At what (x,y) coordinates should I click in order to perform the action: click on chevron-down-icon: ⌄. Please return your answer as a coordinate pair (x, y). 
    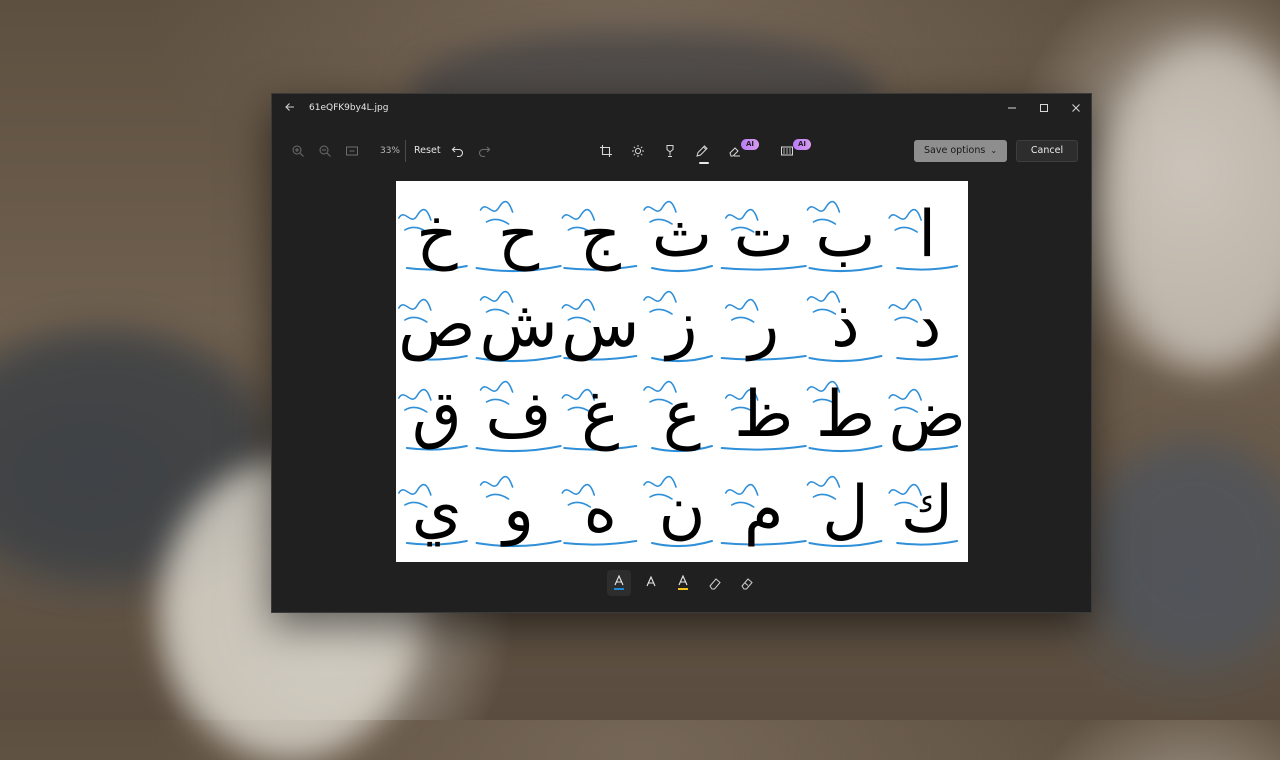
    Looking at the image, I should click on (994, 150).